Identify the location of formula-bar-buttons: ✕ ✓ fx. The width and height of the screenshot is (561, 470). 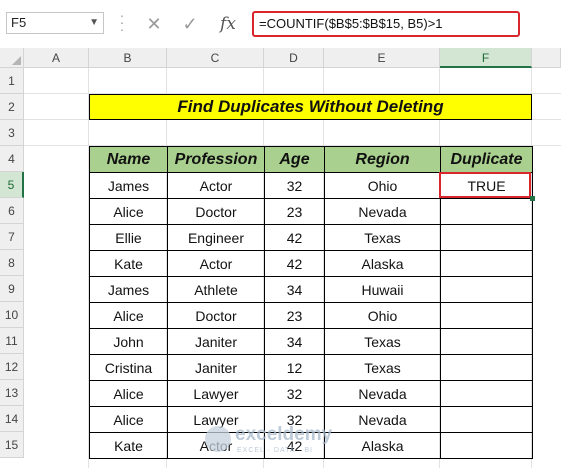
(194, 24).